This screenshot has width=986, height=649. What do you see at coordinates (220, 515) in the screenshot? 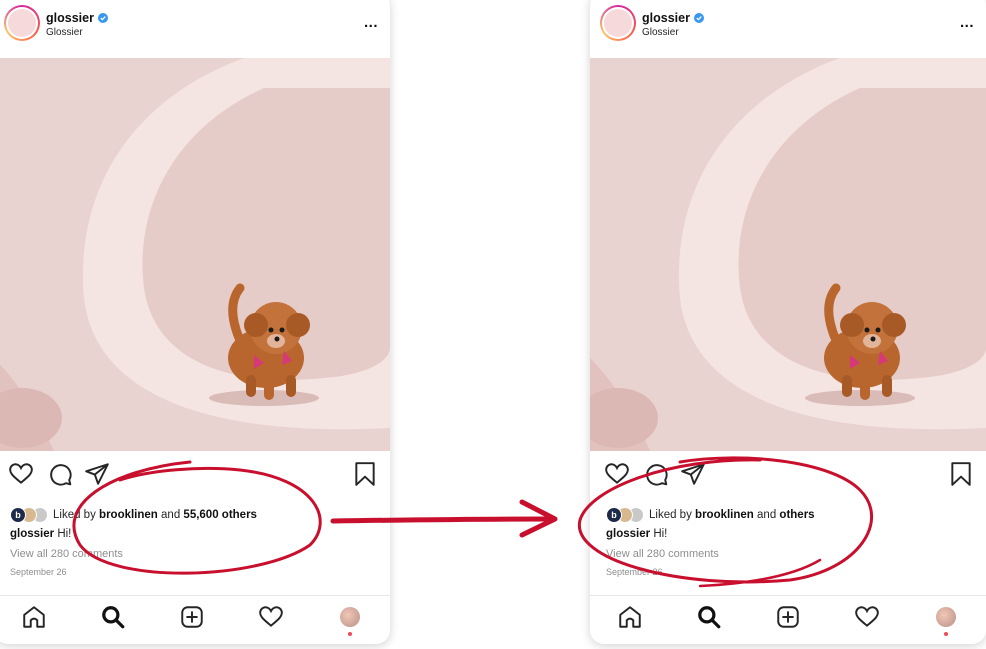
I see `likes-count: 55,600 others` at bounding box center [220, 515].